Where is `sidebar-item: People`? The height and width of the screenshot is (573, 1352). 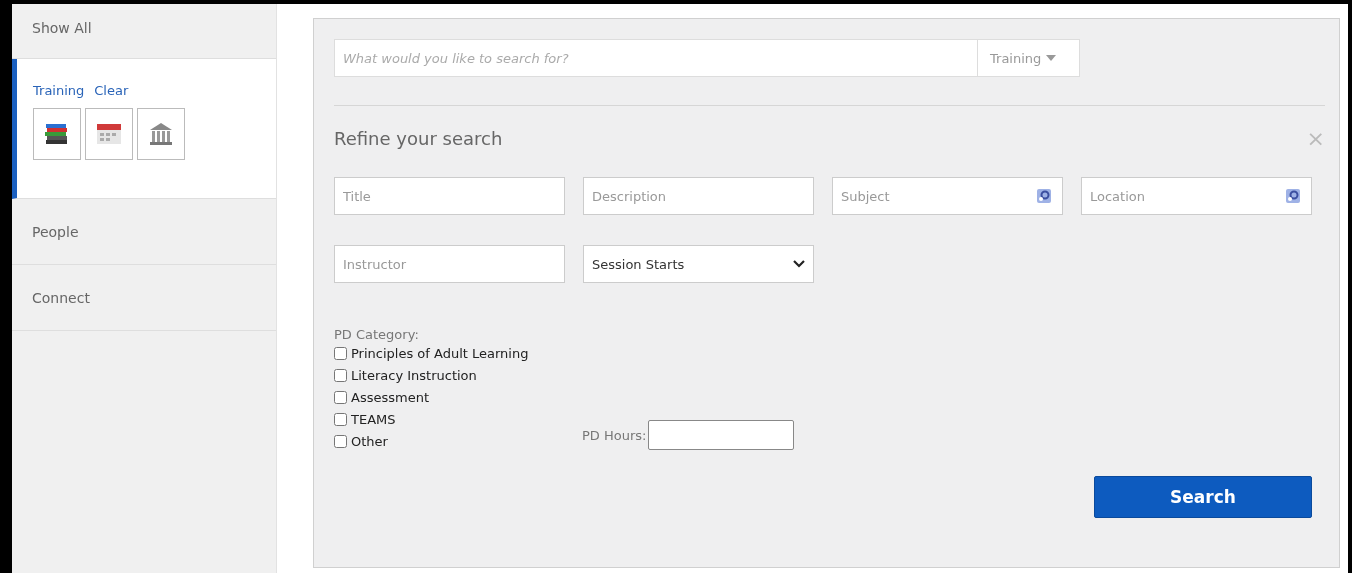
sidebar-item: People is located at coordinates (144, 232).